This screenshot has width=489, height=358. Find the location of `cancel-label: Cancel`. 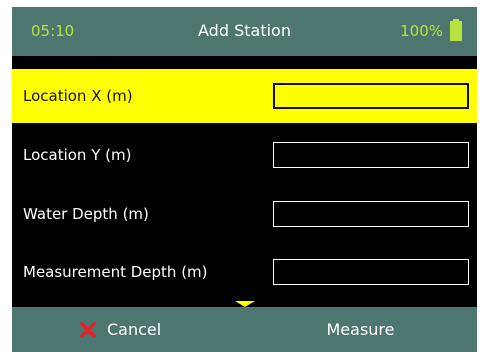

cancel-label: Cancel is located at coordinates (134, 329).